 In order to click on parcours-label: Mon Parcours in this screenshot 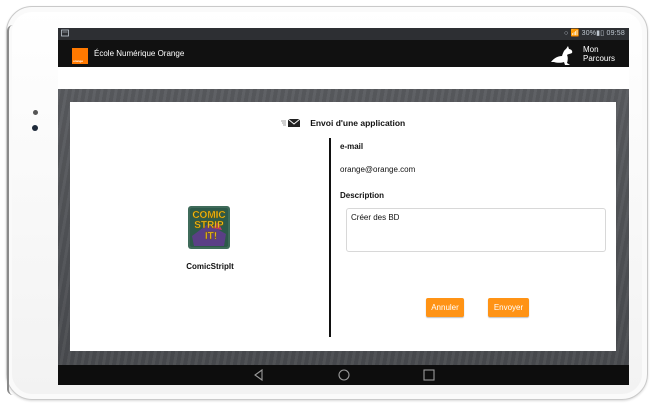, I will do `click(601, 54)`.